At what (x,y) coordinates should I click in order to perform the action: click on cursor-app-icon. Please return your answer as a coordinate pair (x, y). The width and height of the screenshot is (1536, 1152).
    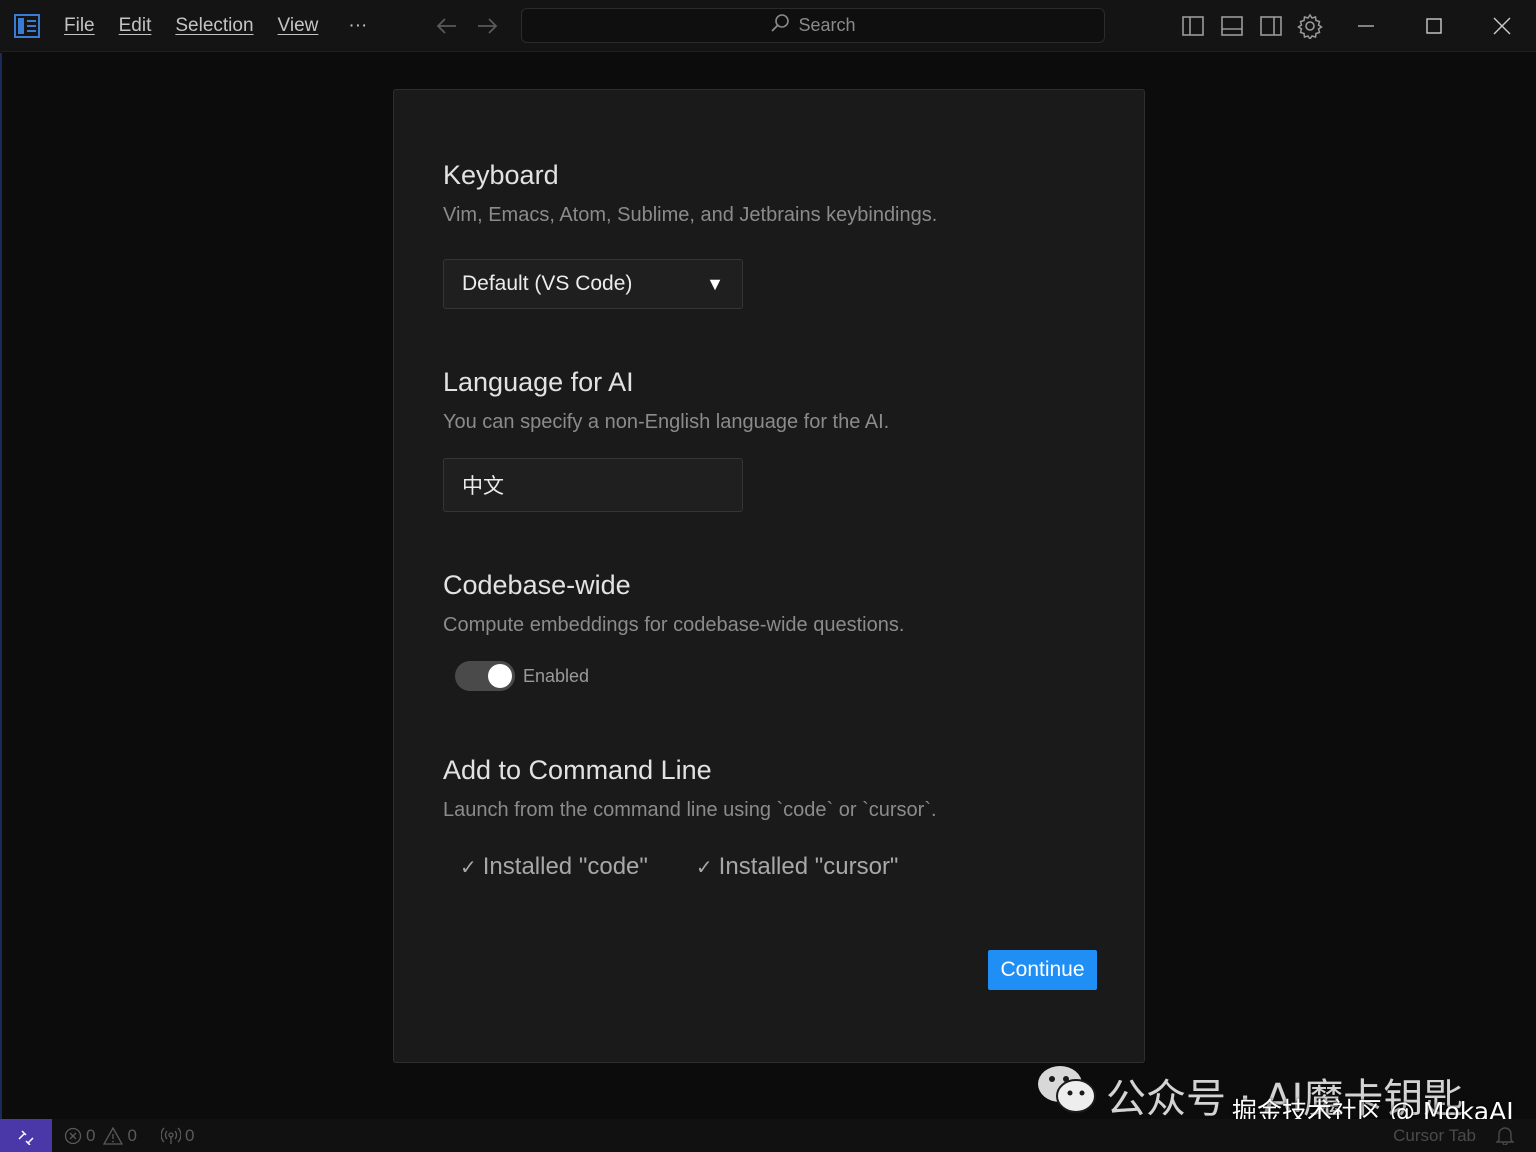
    Looking at the image, I should click on (27, 26).